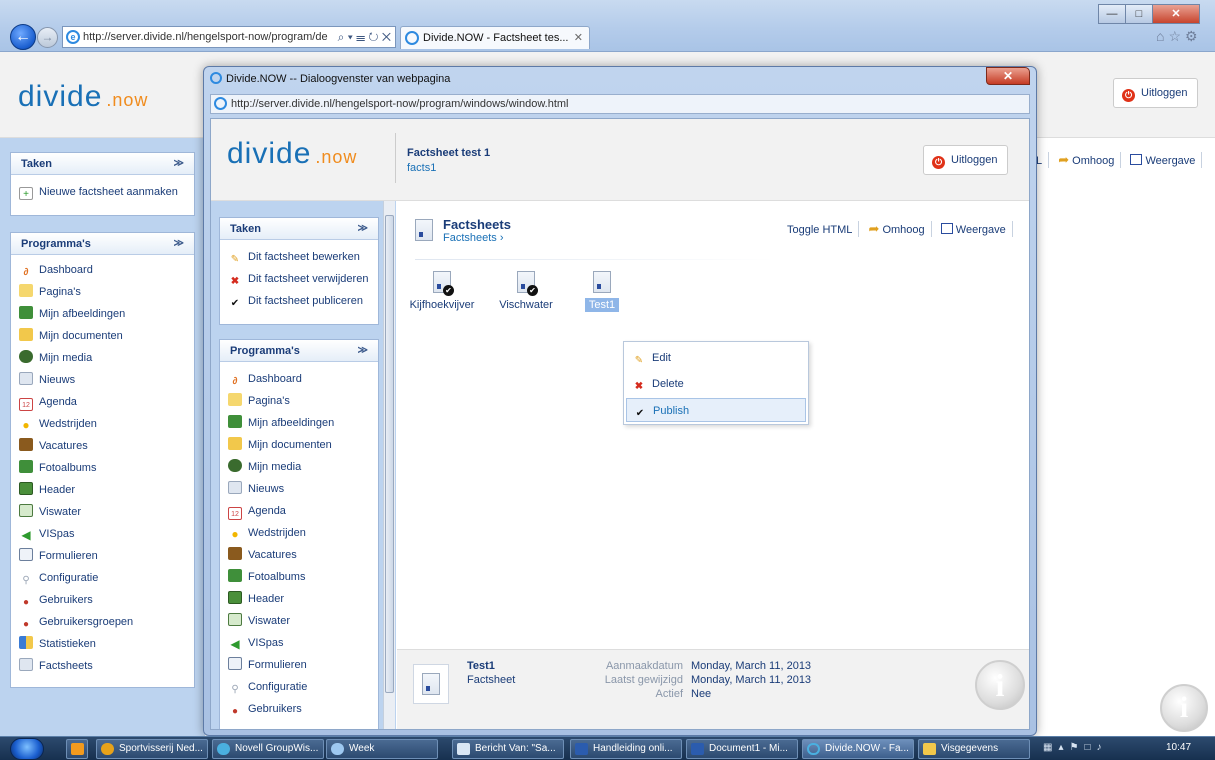 The height and width of the screenshot is (760, 1215). Describe the element at coordinates (102, 644) in the screenshot. I see `program-item: Statistieken` at that location.